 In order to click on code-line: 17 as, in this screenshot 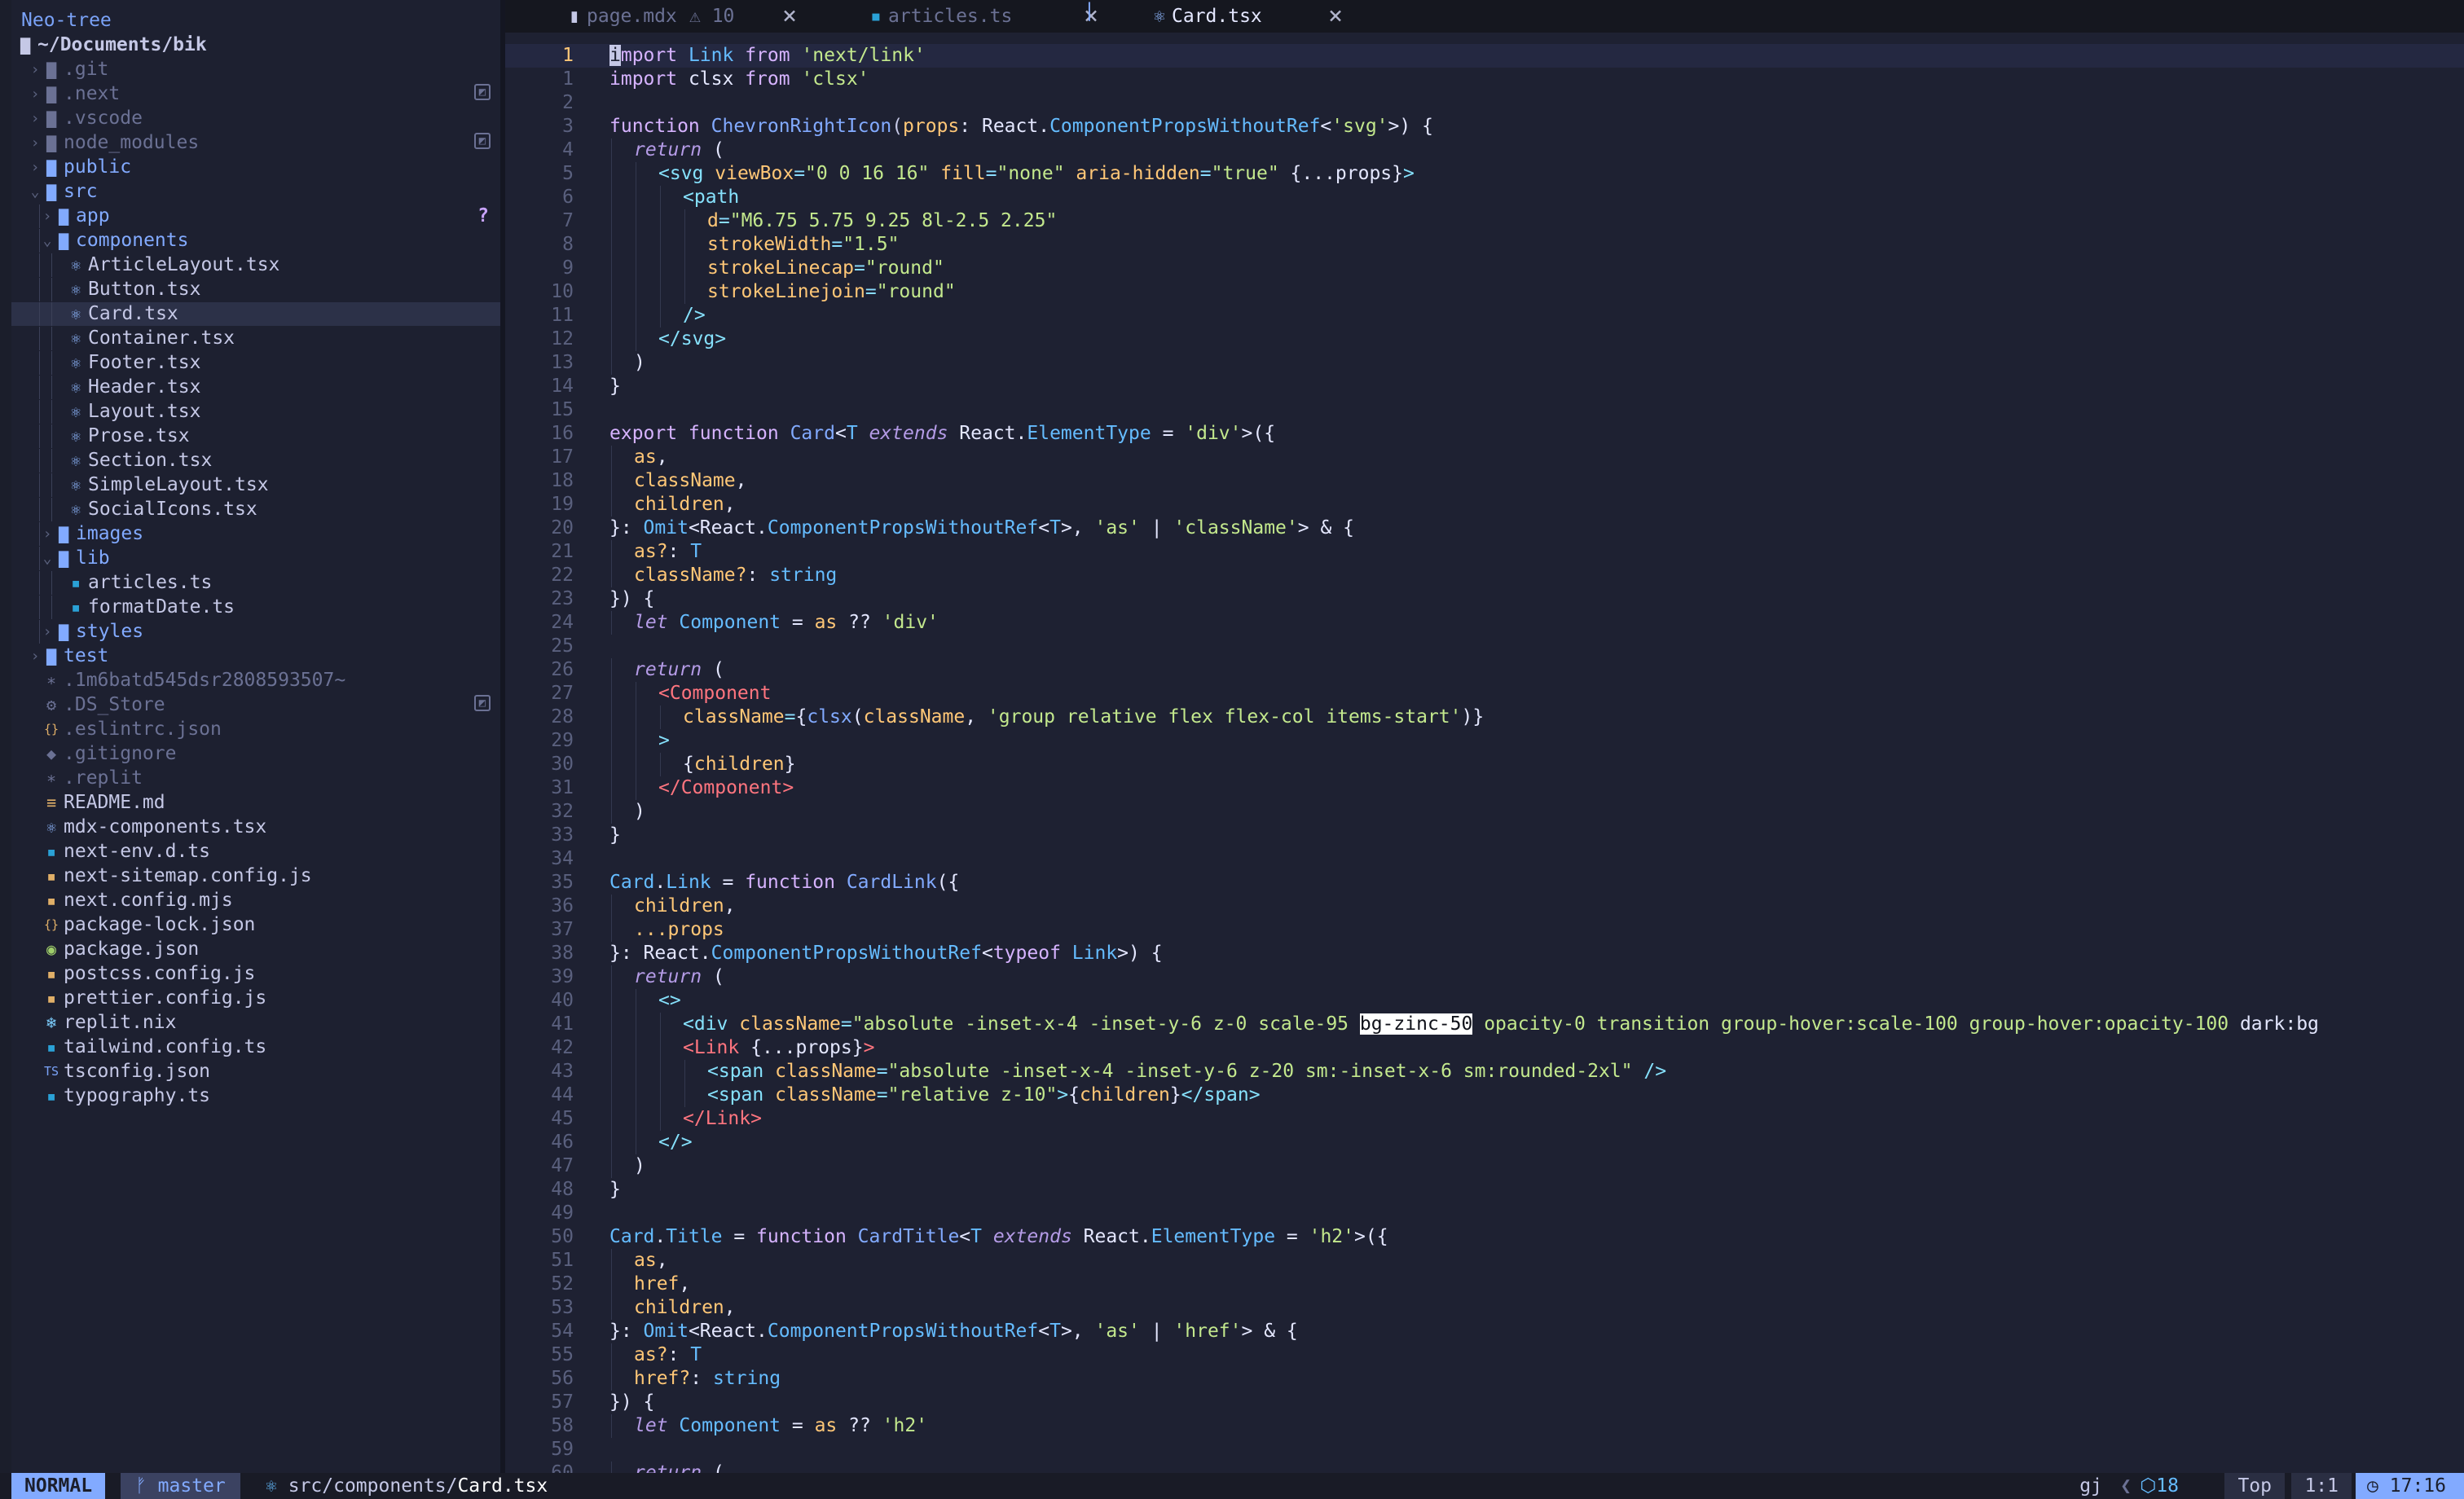, I will do `click(1484, 457)`.